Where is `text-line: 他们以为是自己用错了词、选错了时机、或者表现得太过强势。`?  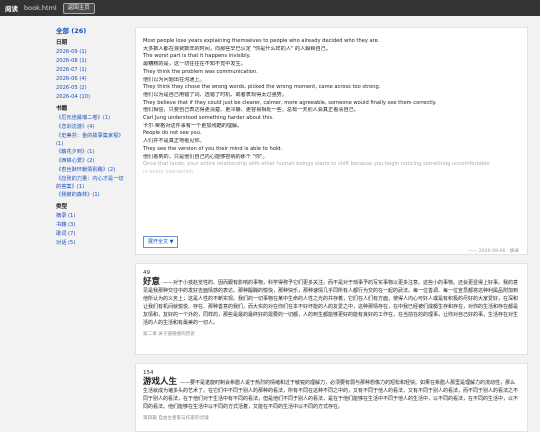 text-line: 他们以为是自己用错了词、选错了时机、或者表现得太过强势。 is located at coordinates (215, 94).